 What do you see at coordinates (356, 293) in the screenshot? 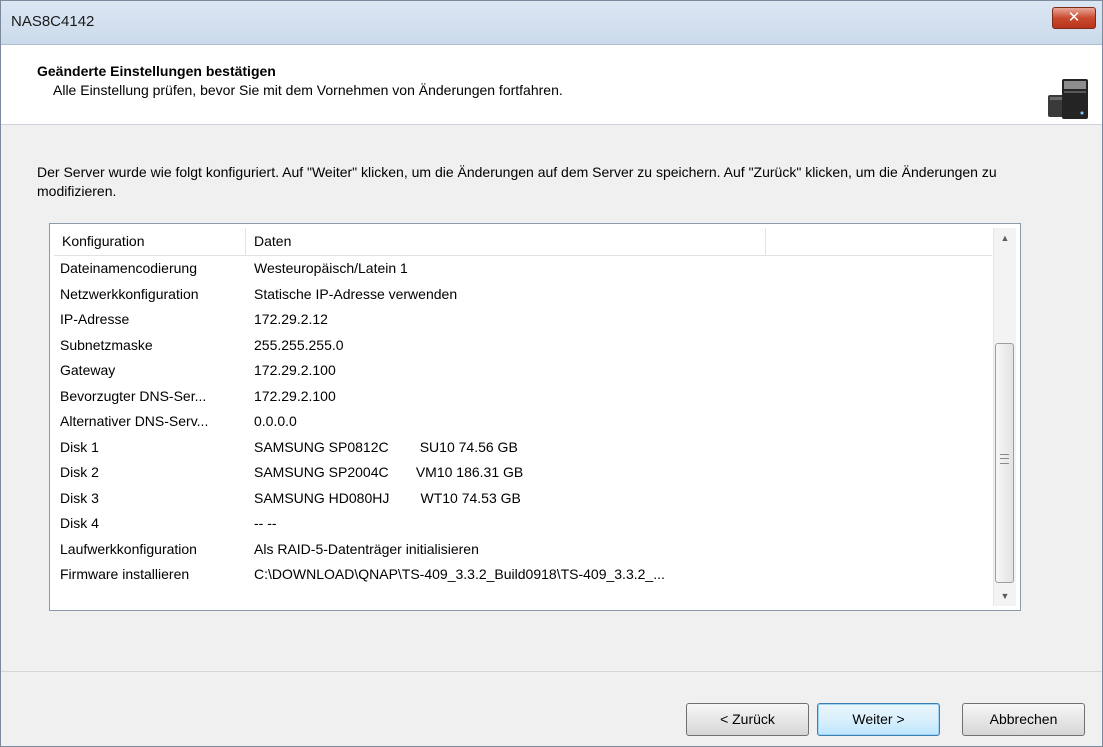
I see `row-value: Statische IP-Adresse verwenden` at bounding box center [356, 293].